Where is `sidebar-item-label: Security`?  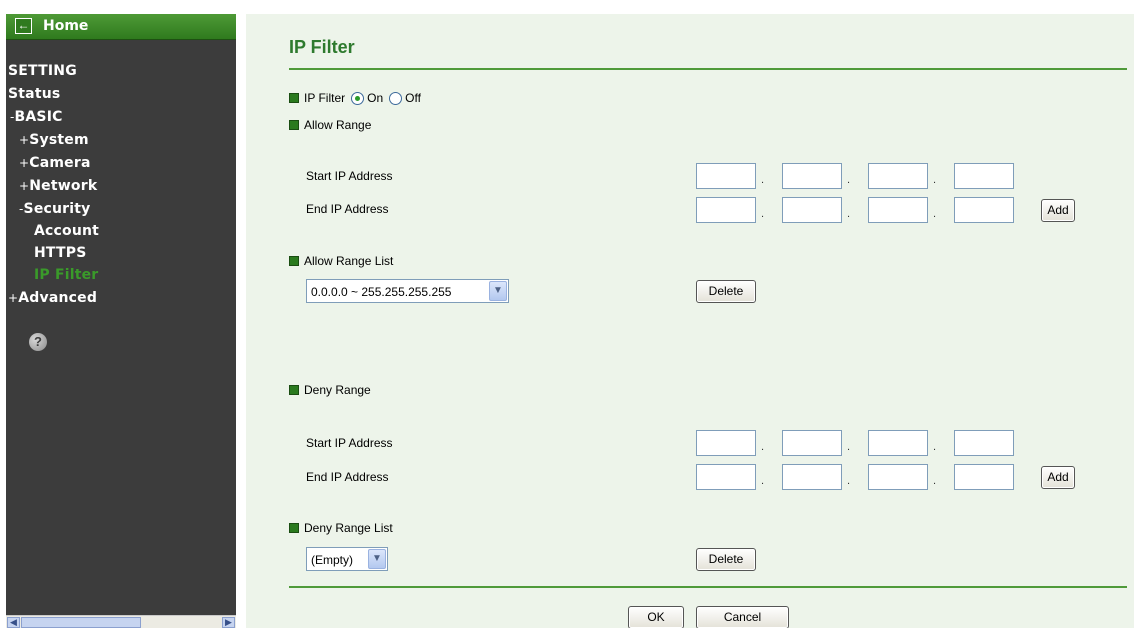 sidebar-item-label: Security is located at coordinates (57, 209).